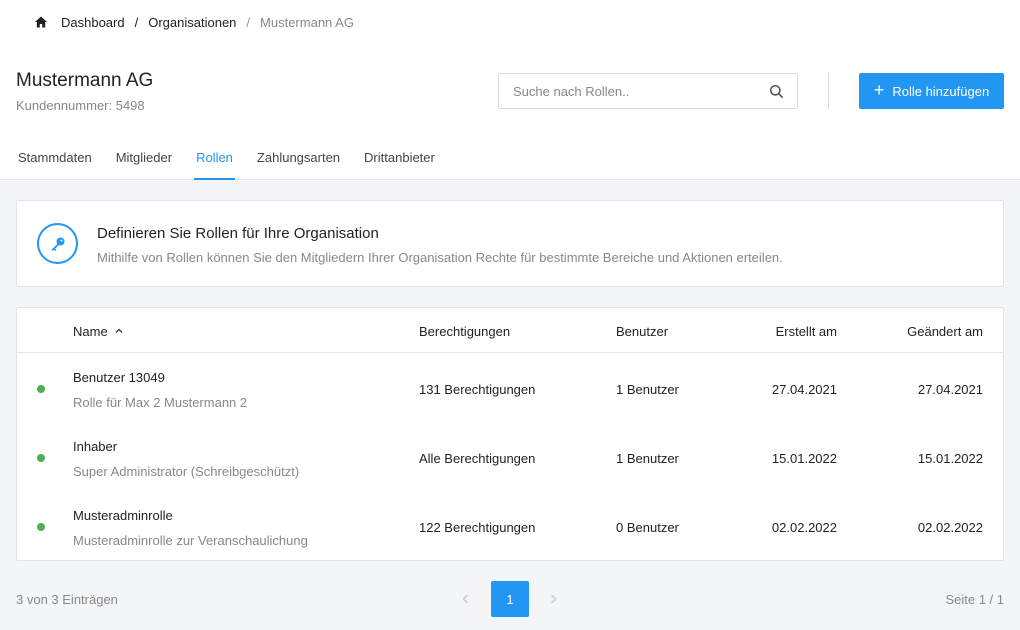 Image resolution: width=1020 pixels, height=630 pixels. What do you see at coordinates (119, 377) in the screenshot?
I see `role-name: Benutzer 13049` at bounding box center [119, 377].